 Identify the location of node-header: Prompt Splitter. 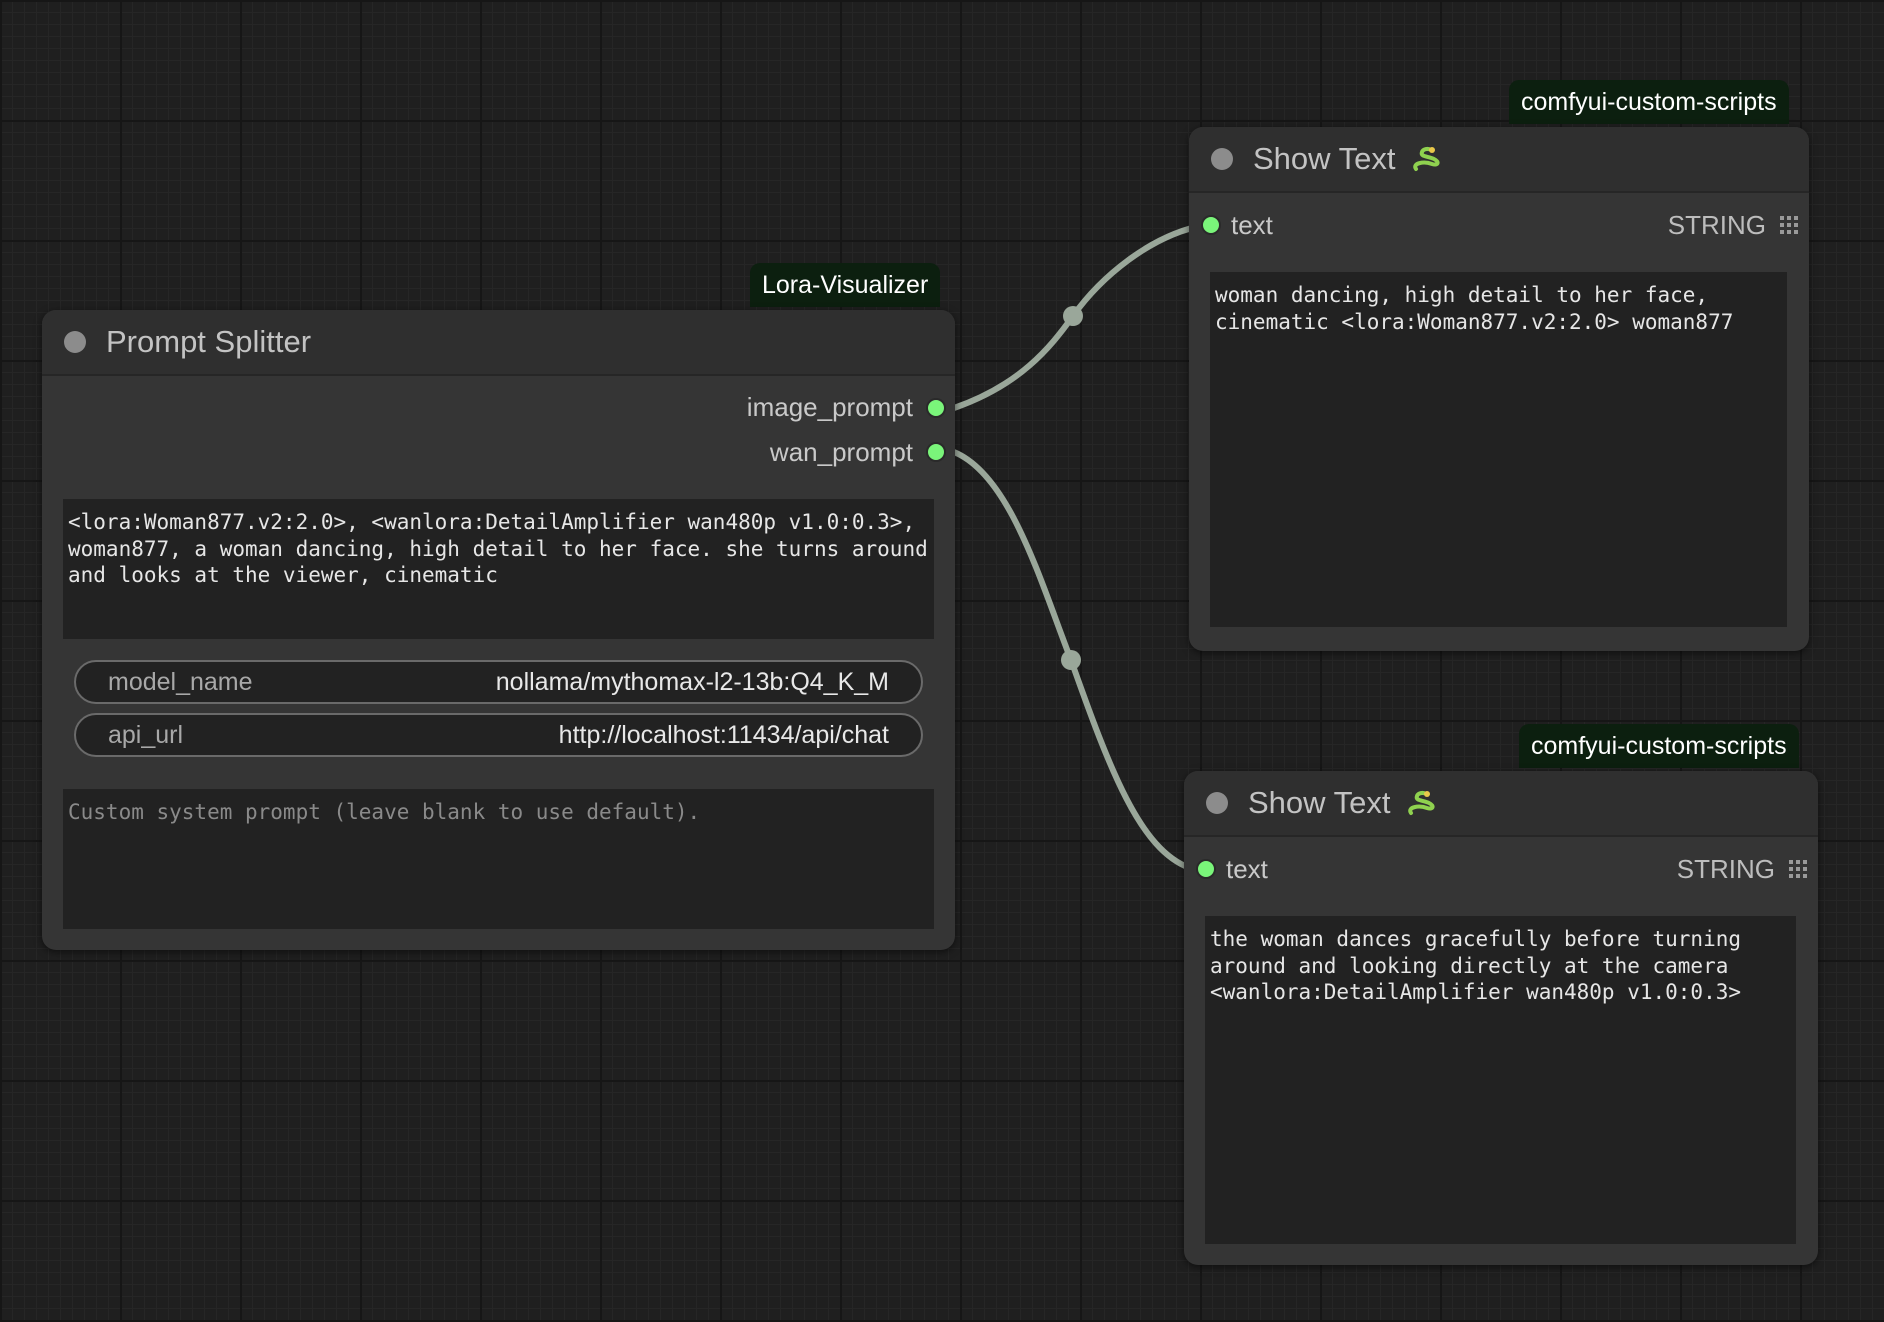
(498, 343).